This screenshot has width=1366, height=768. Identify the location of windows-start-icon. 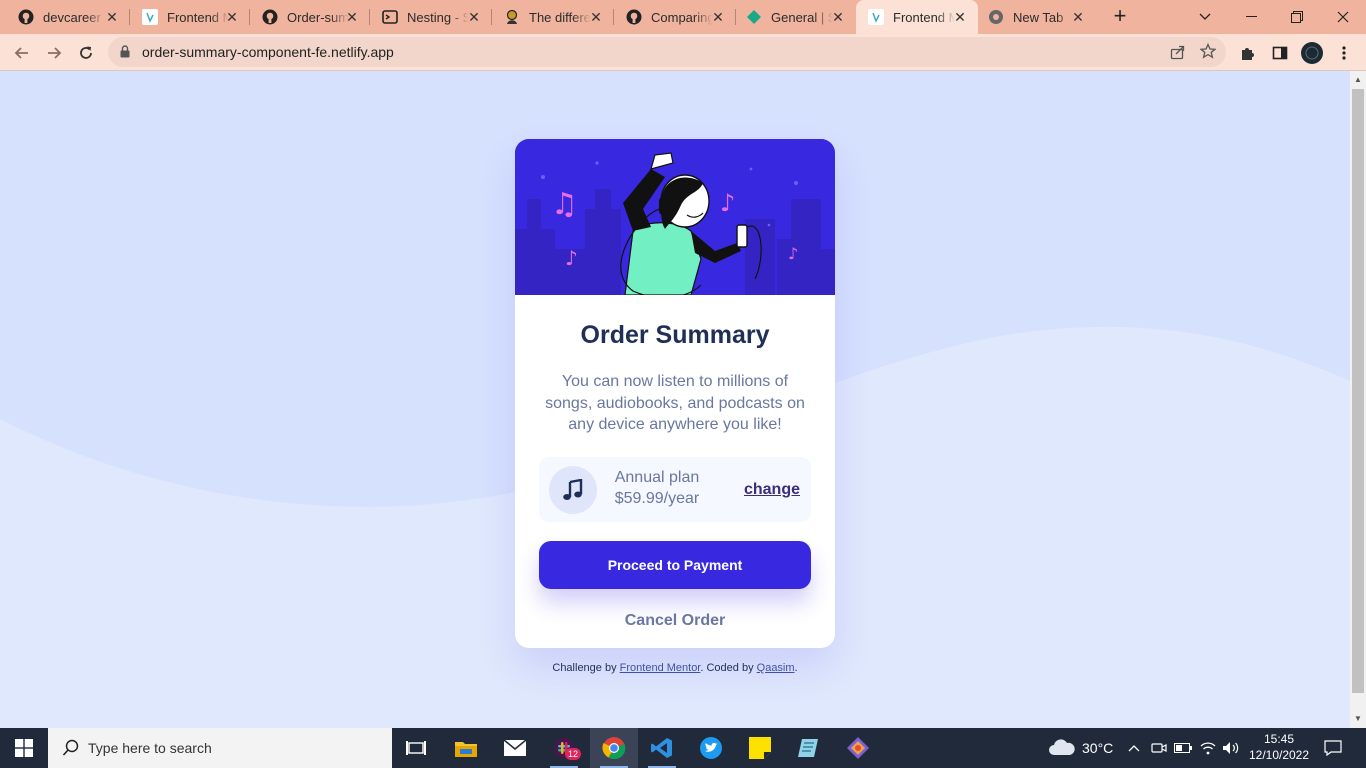
(24, 748).